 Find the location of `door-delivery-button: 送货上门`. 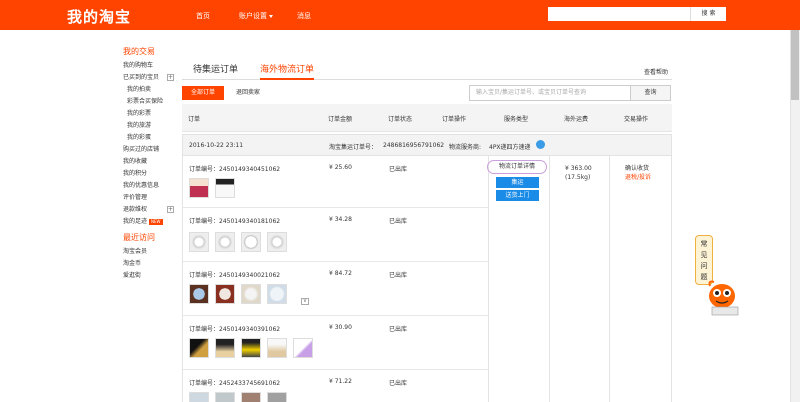

door-delivery-button: 送货上门 is located at coordinates (517, 195).